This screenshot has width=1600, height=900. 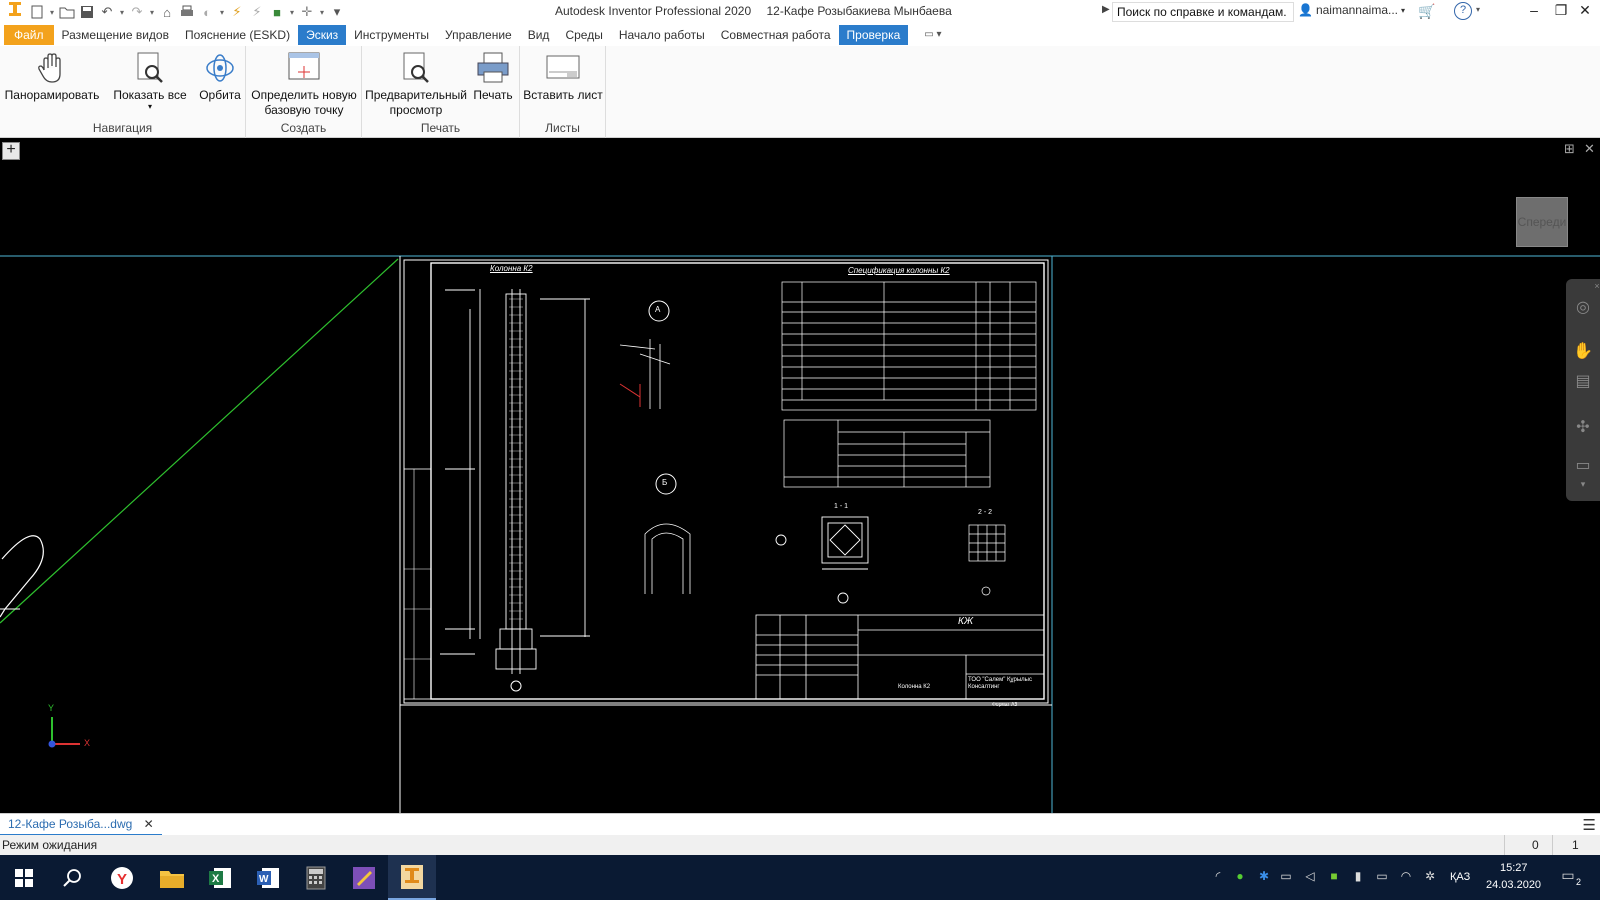 I want to click on orbit-icon: ✣, so click(x=1583, y=428).